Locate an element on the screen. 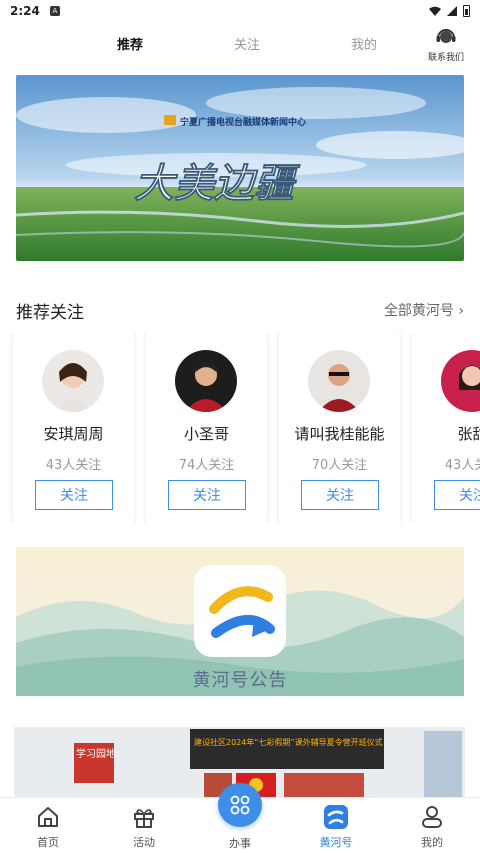 Image resolution: width=480 pixels, height=853 pixels. section-title: 推荐关注 is located at coordinates (50, 313).